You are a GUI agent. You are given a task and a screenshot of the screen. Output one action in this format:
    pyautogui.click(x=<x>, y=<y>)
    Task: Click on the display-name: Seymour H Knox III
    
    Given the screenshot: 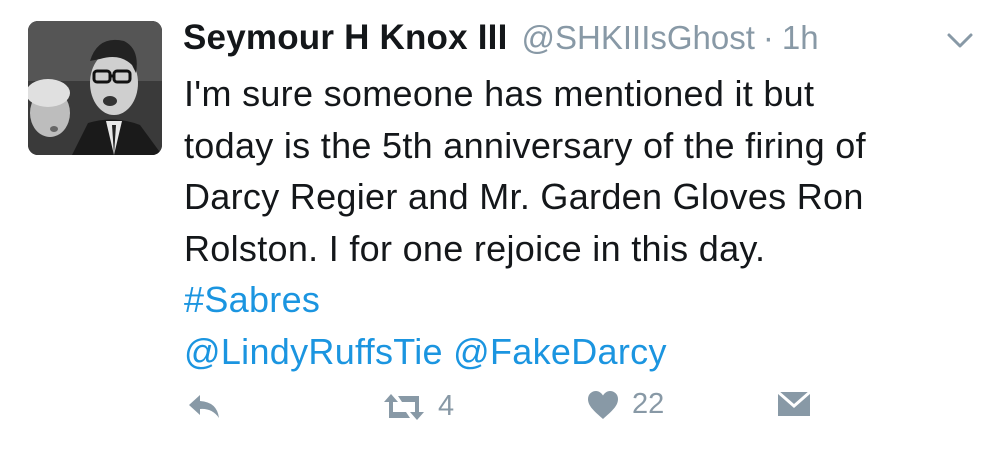 What is the action you would take?
    pyautogui.click(x=345, y=38)
    